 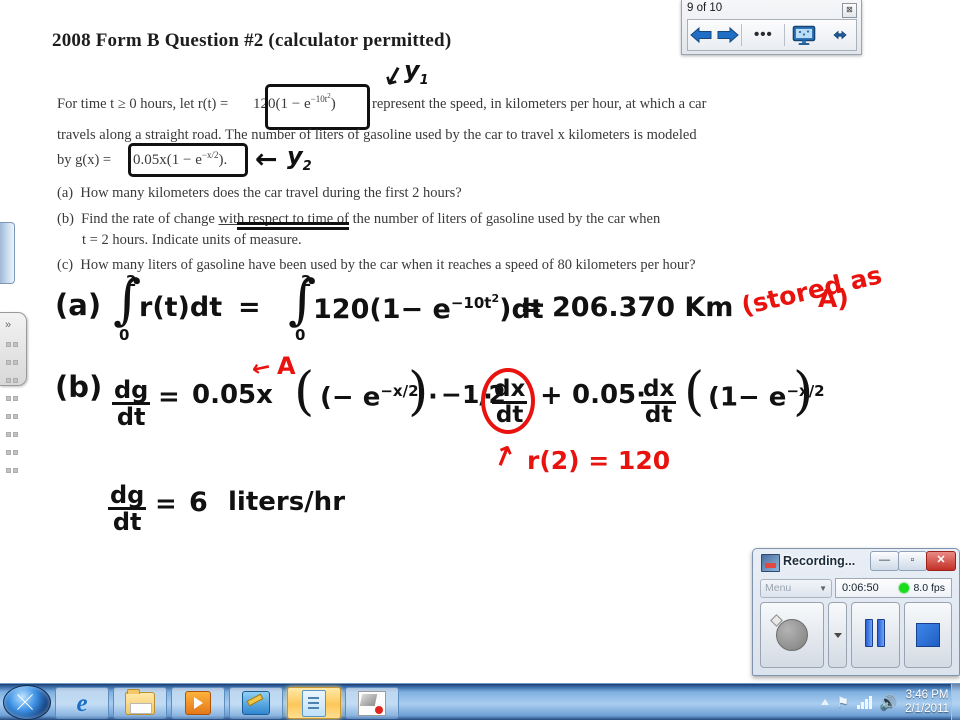 I want to click on taskbar-item-internet-explorer: e, so click(x=82, y=703).